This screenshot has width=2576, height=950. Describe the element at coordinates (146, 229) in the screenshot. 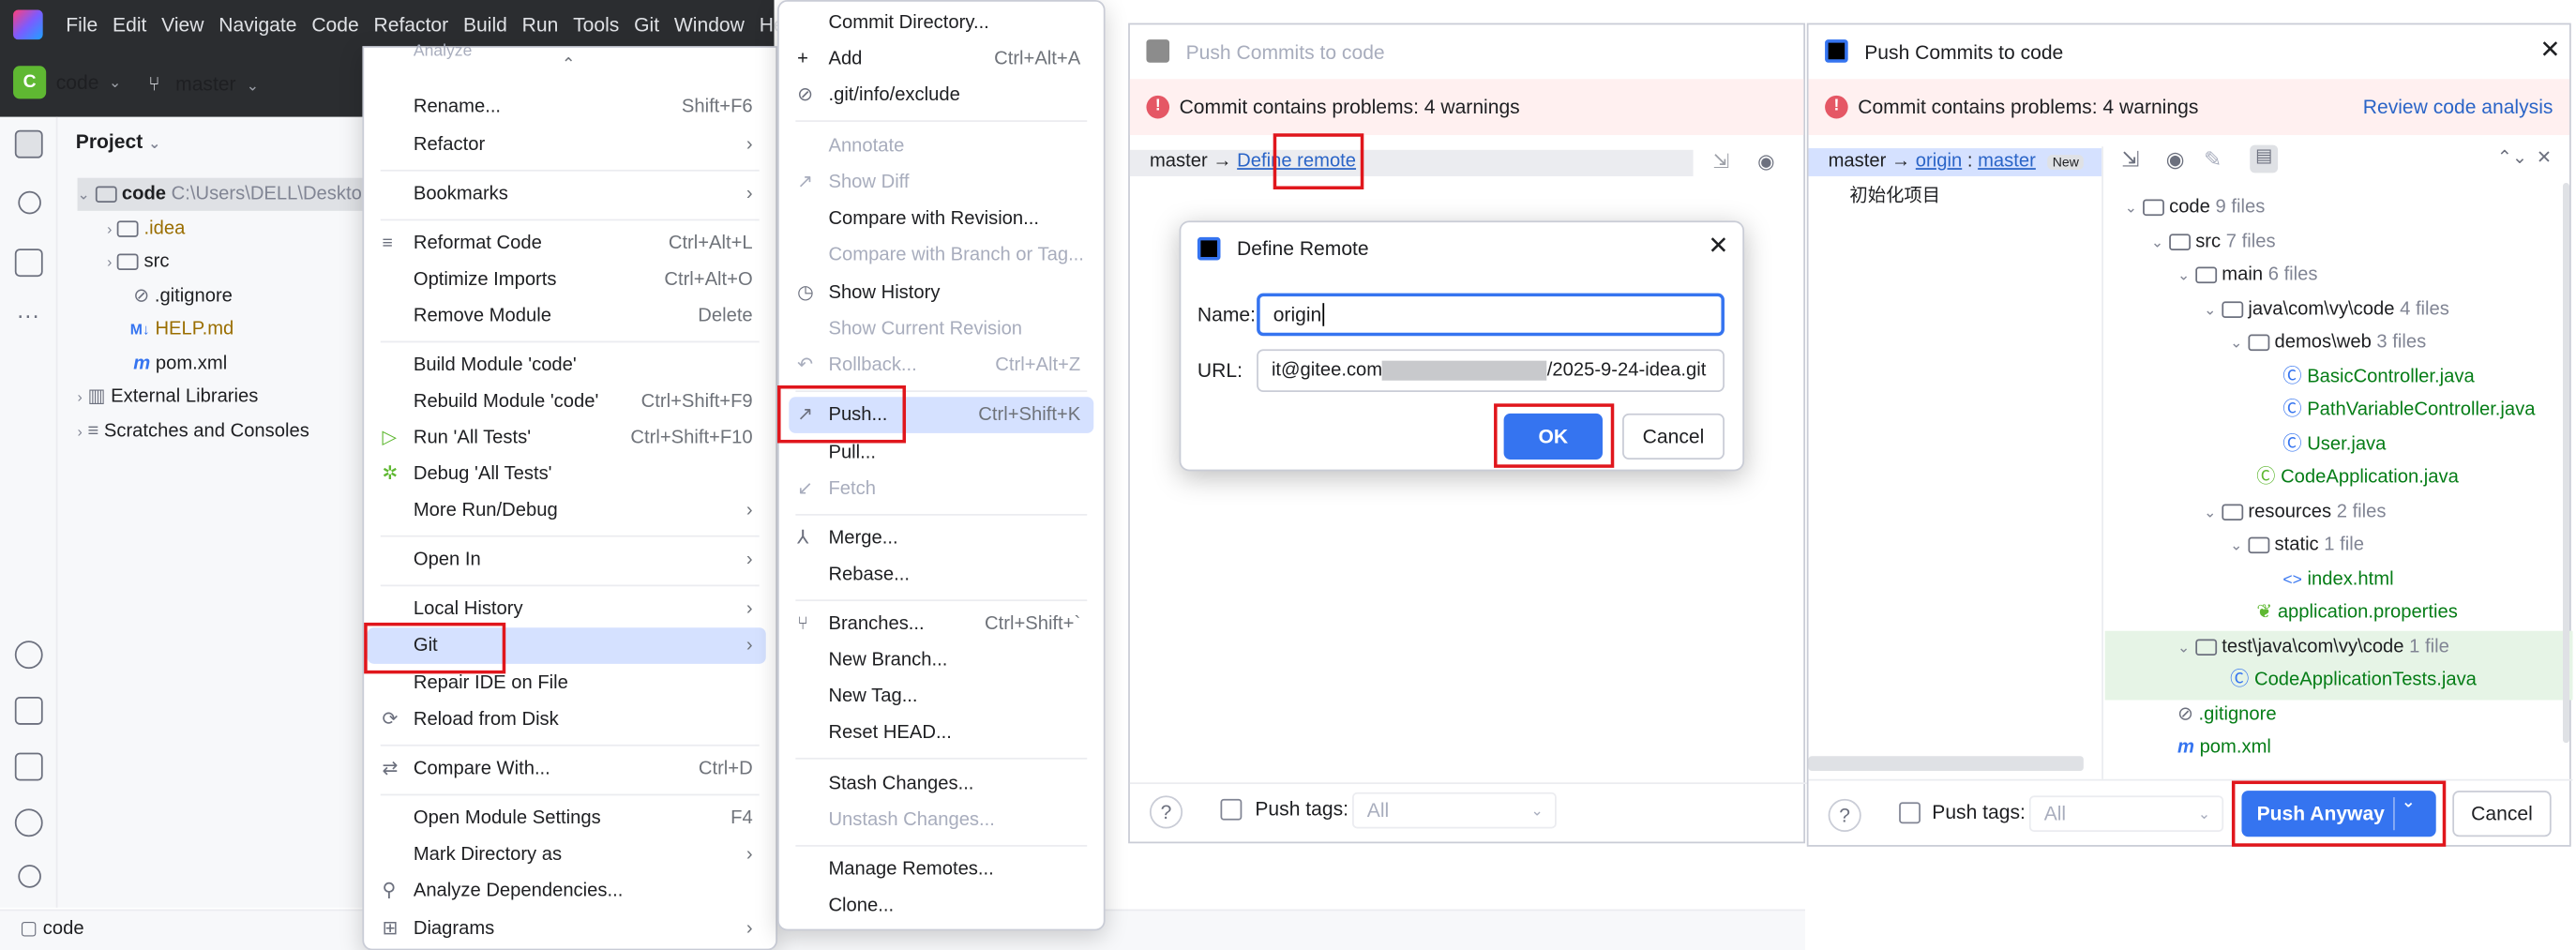

I see `tree-row-idea: › .idea` at that location.